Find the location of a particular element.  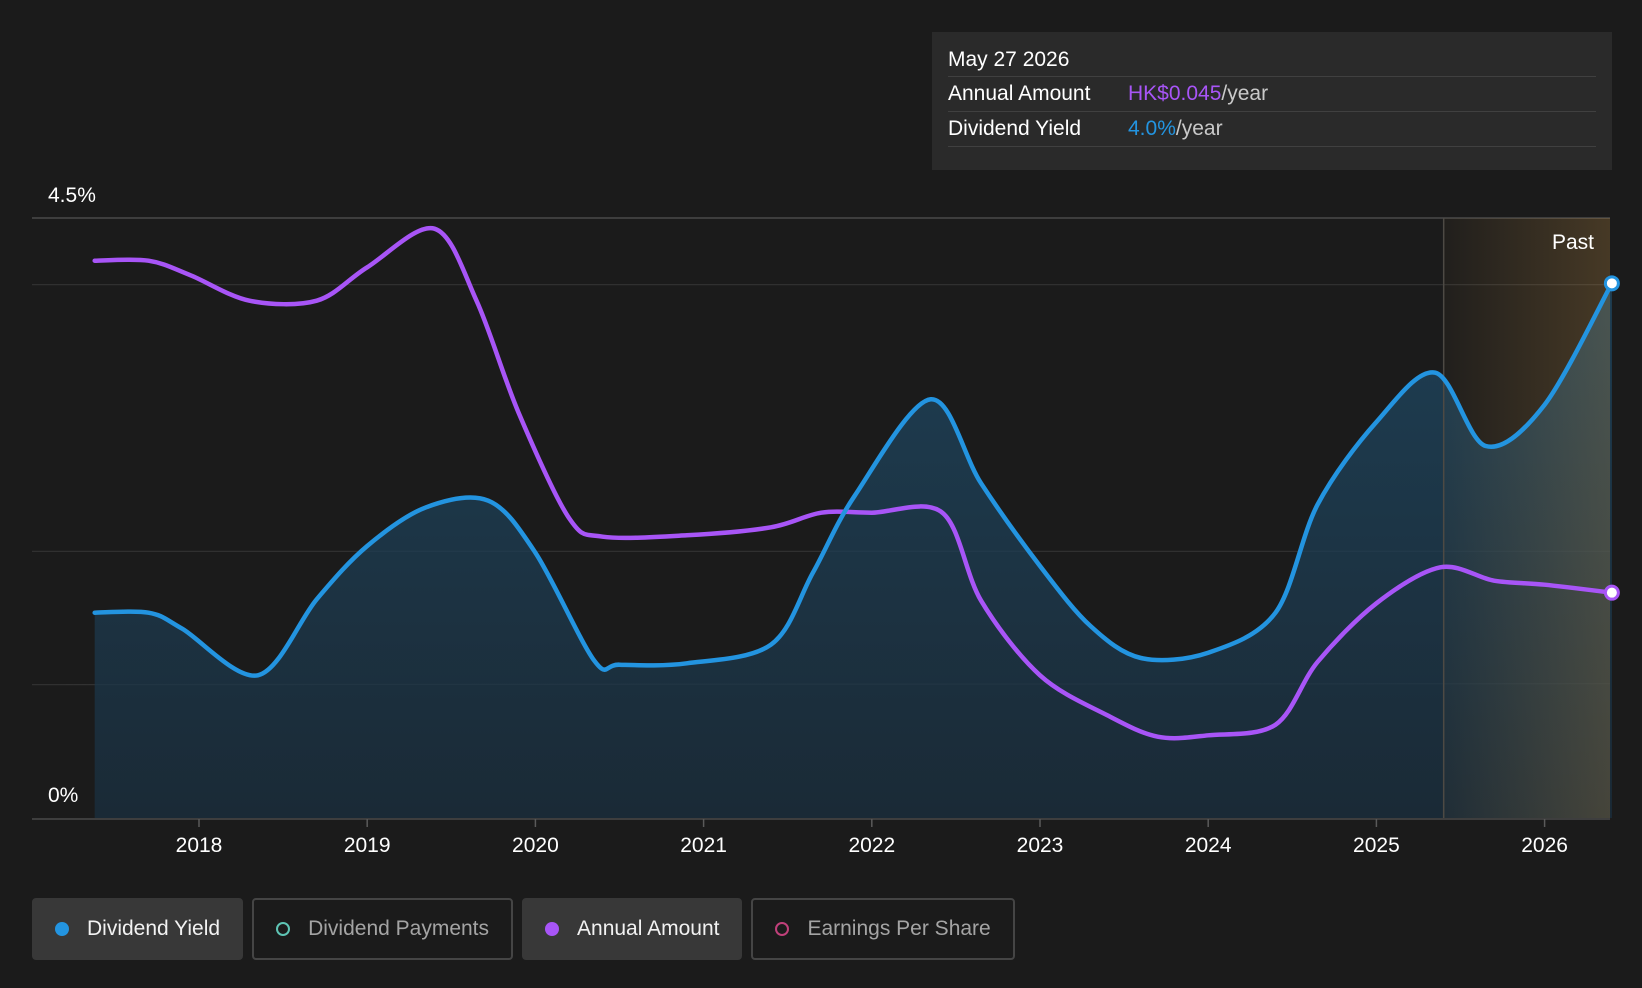

legend-annual-amount: Annual Amount is located at coordinates (632, 929).